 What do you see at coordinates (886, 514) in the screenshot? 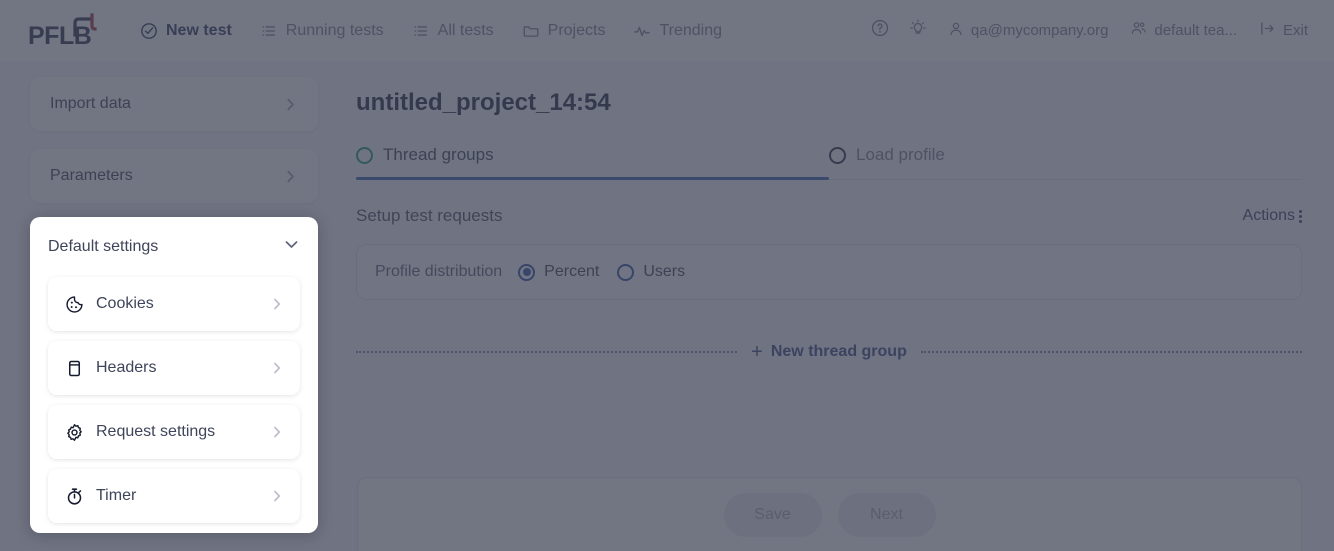
I see `next-button: Next` at bounding box center [886, 514].